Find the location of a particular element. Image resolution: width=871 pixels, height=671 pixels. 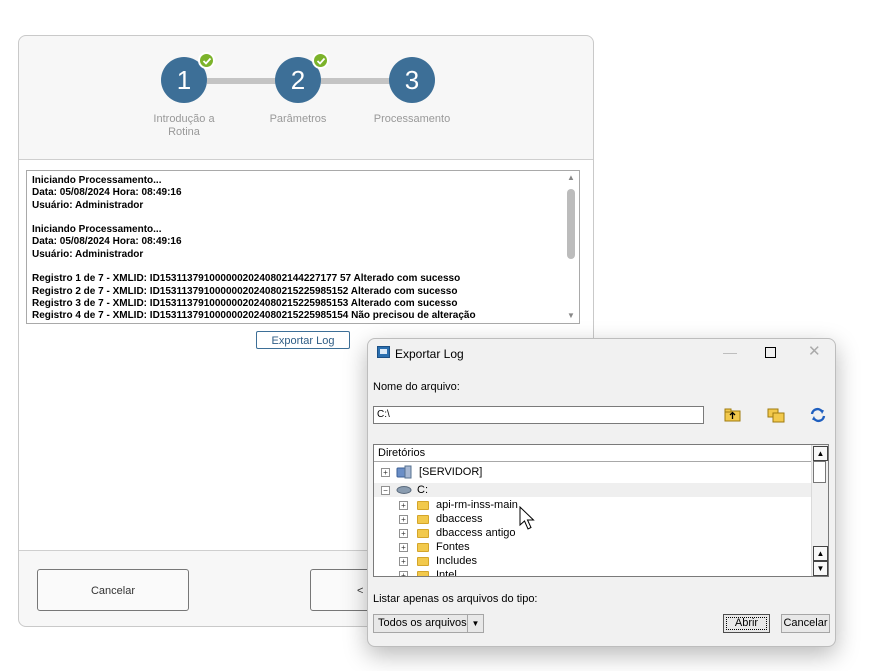

tree-item-folder: + Includes is located at coordinates (593, 561).